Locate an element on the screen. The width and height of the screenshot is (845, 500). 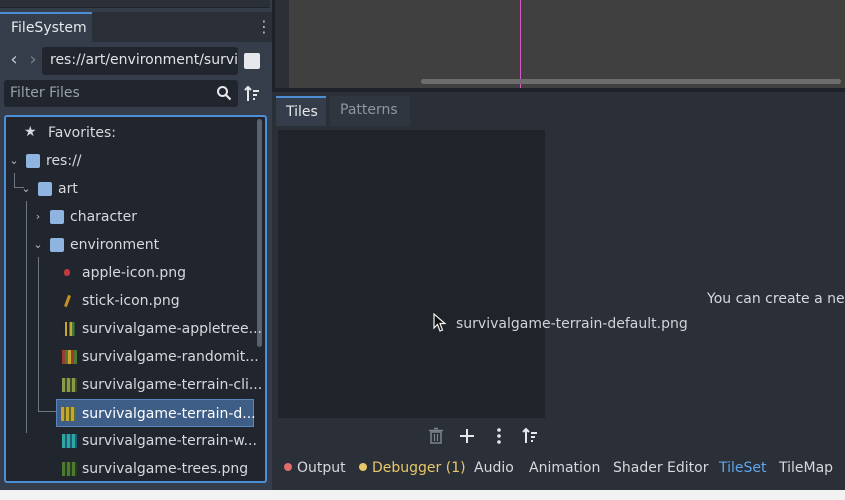
tree-label: Favorites: is located at coordinates (82, 133).